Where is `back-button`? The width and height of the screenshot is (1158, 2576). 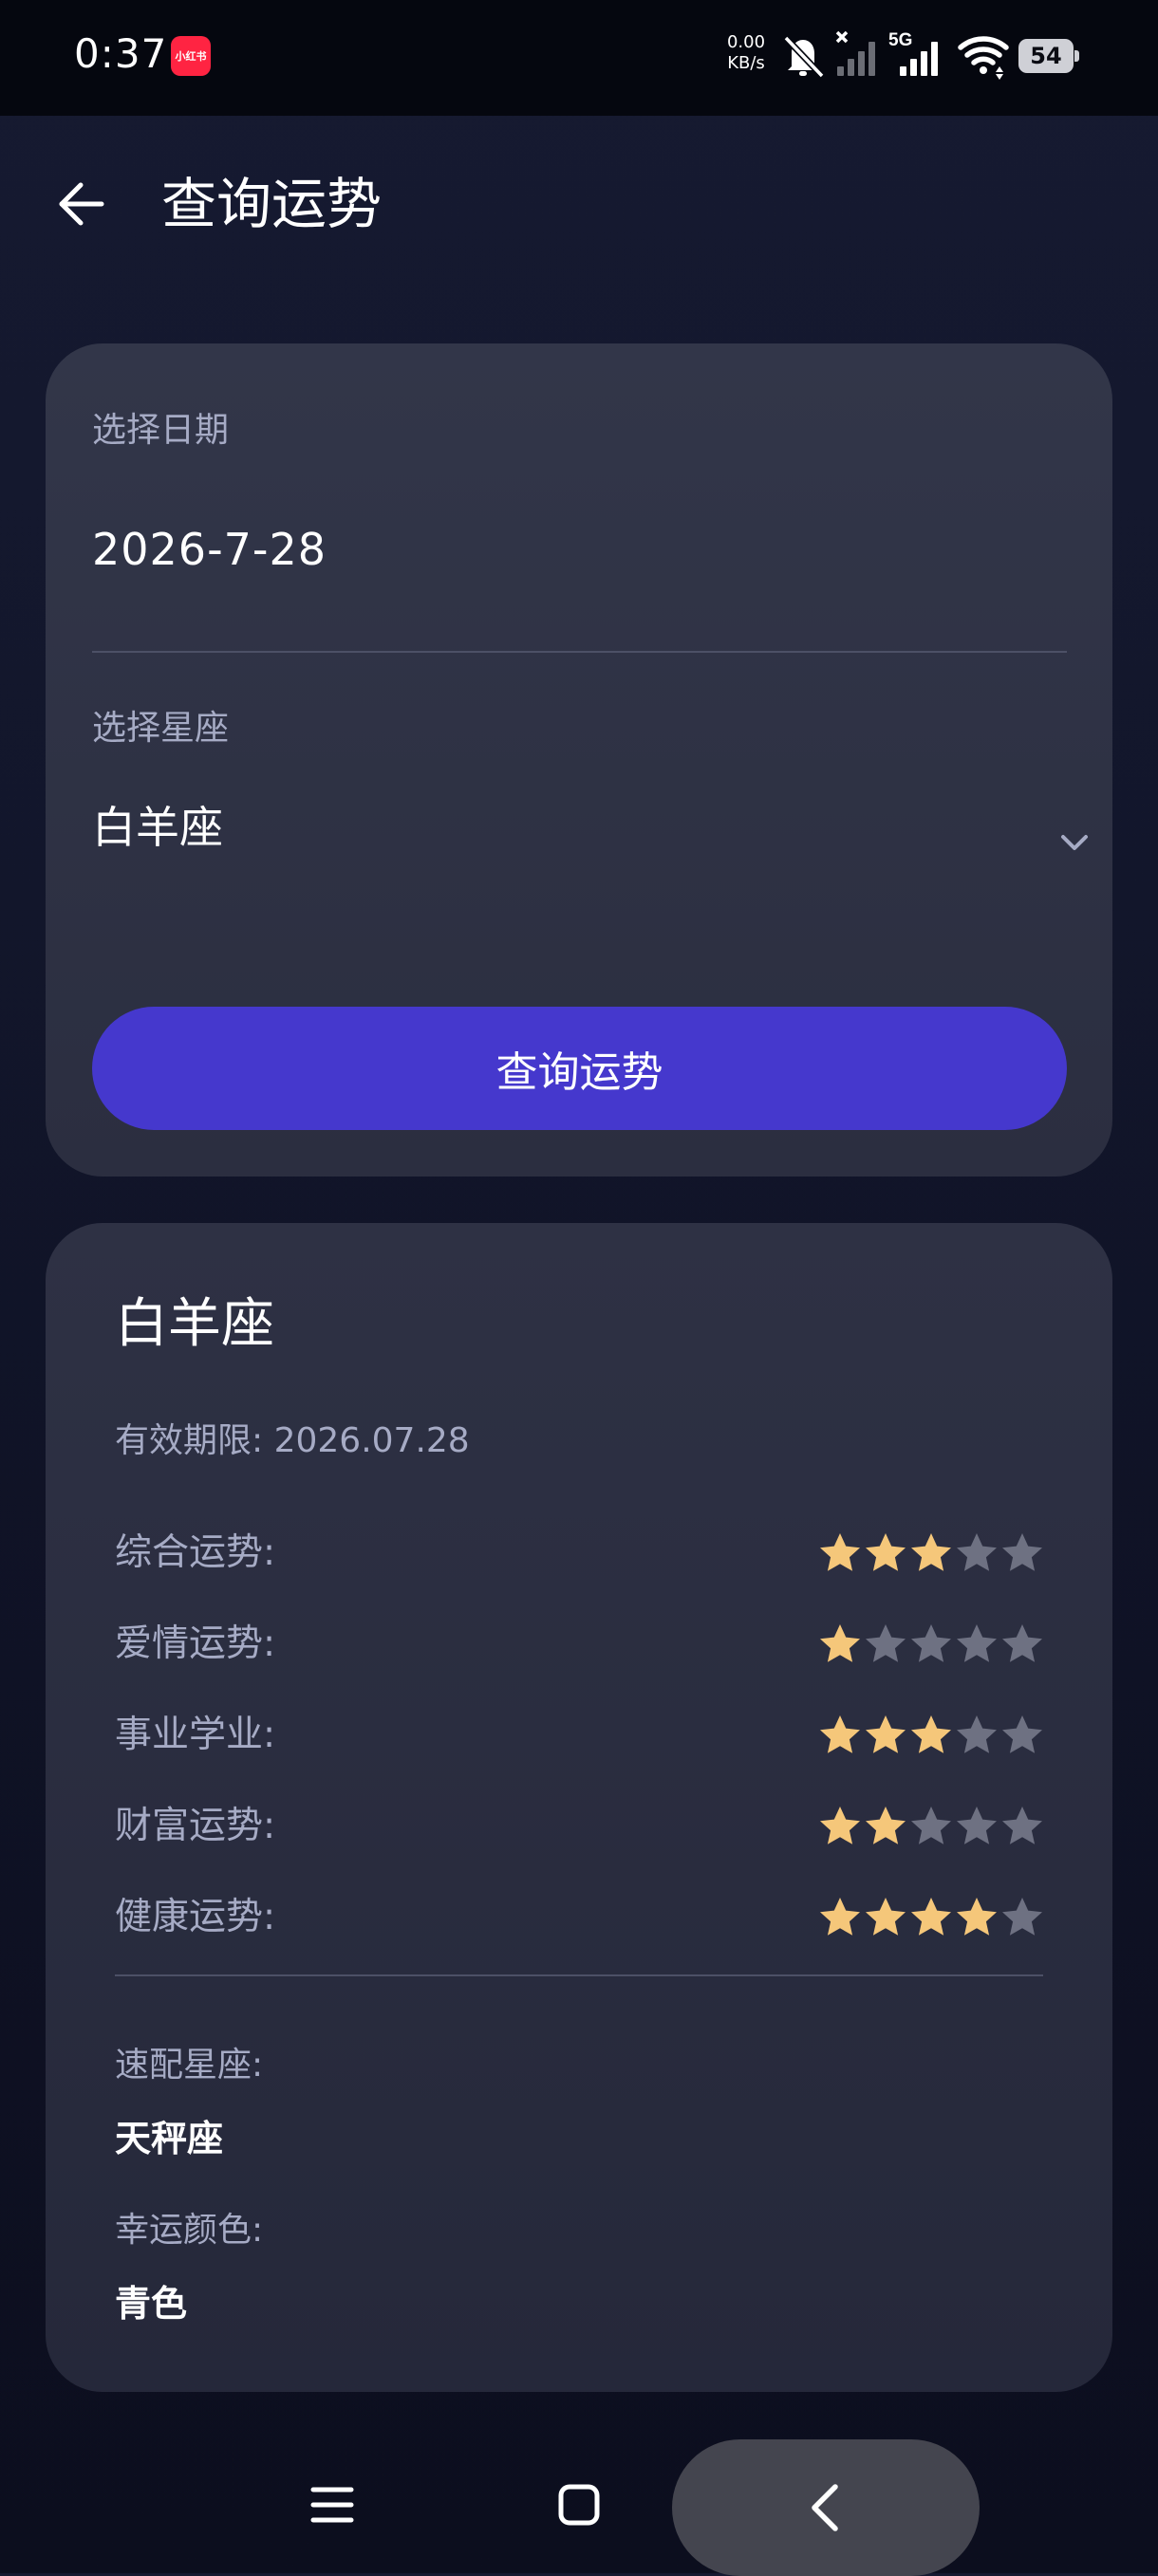
back-button is located at coordinates (80, 204).